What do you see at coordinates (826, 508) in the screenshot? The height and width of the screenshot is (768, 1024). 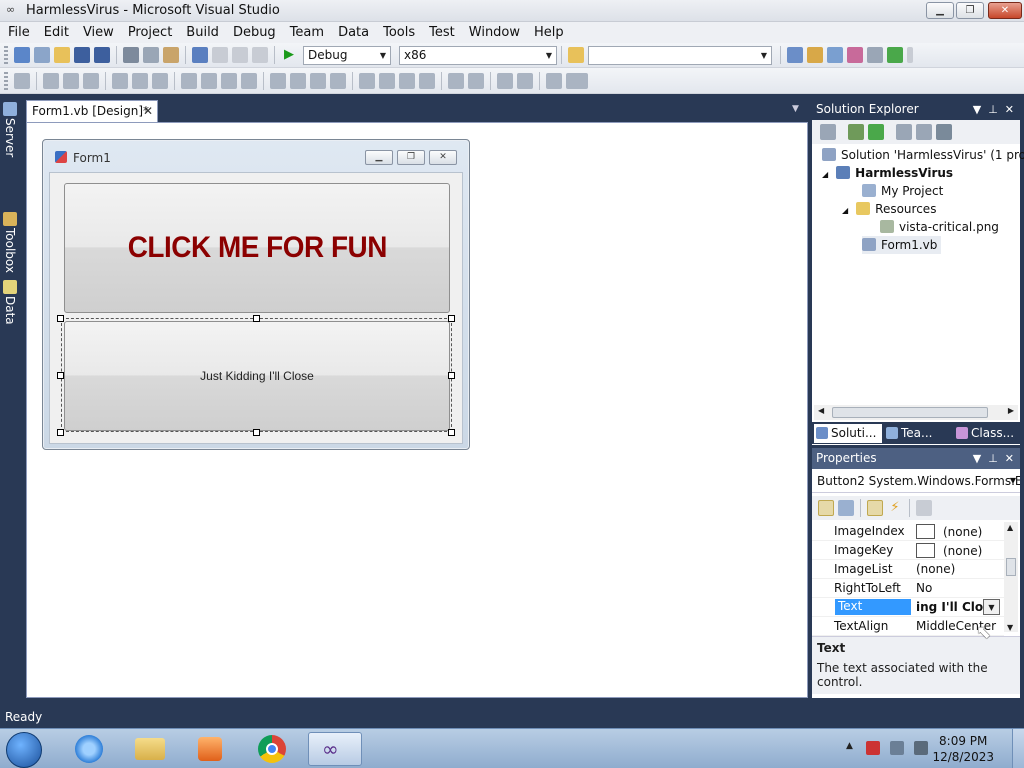 I see `categorized-icon` at bounding box center [826, 508].